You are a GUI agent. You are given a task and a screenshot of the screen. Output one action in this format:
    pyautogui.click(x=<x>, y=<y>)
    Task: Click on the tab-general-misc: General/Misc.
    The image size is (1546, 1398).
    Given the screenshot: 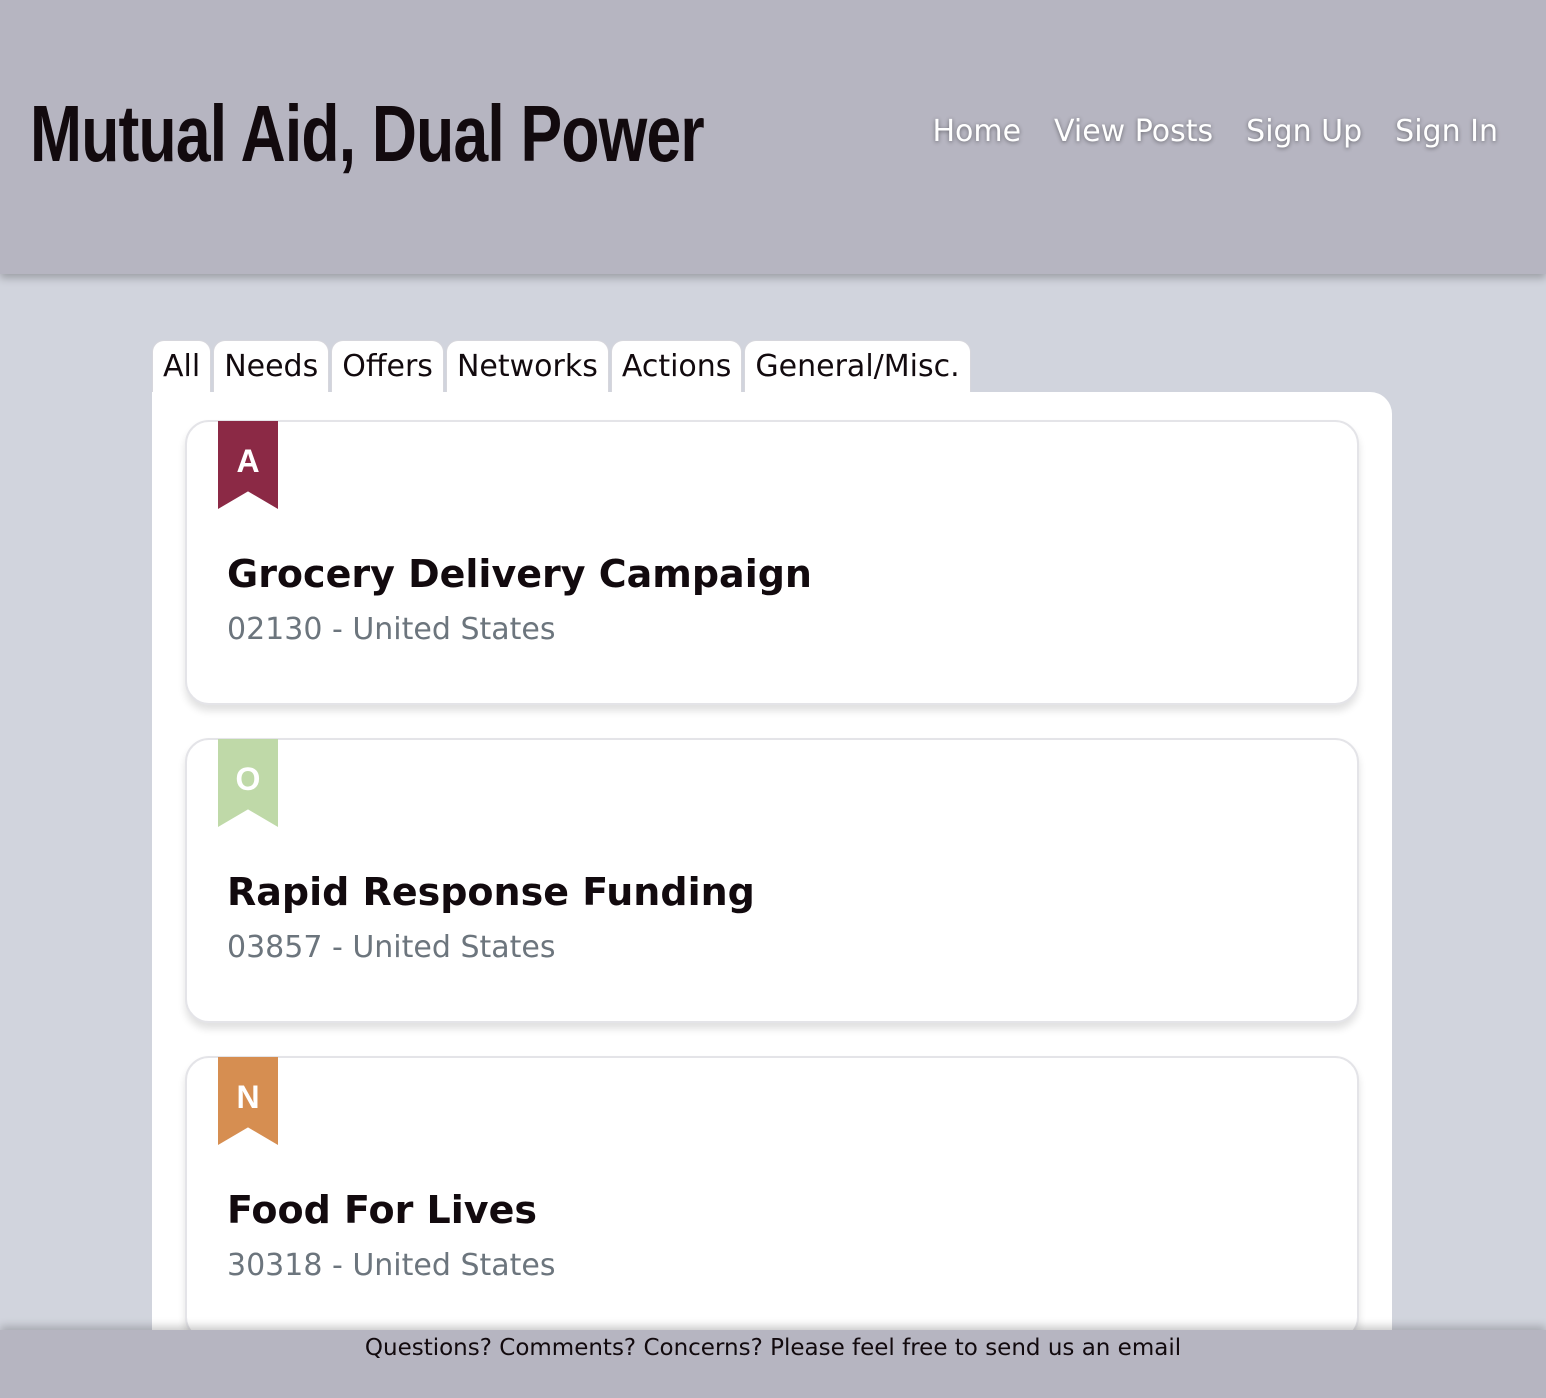 What is the action you would take?
    pyautogui.click(x=857, y=367)
    